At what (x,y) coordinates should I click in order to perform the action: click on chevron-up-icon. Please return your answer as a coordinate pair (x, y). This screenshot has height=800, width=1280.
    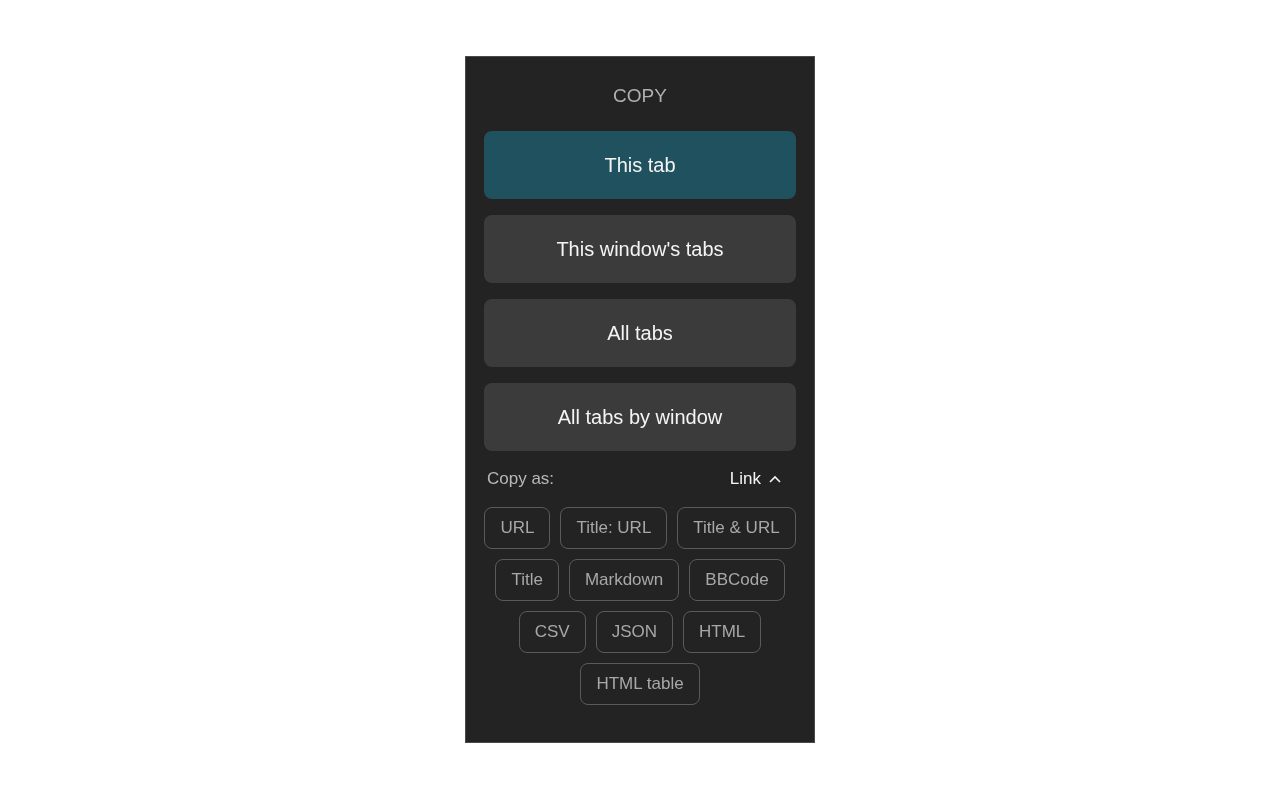
    Looking at the image, I should click on (775, 479).